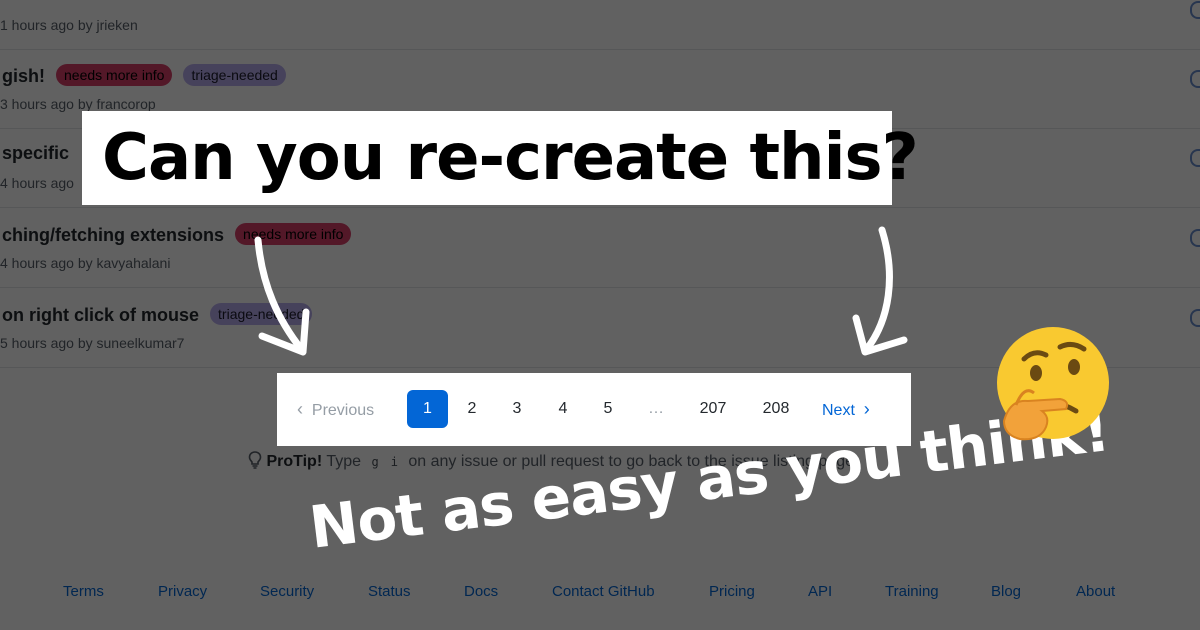 This screenshot has height=630, width=1200. Describe the element at coordinates (880, 291) in the screenshot. I see `arrow-right-icon` at that location.